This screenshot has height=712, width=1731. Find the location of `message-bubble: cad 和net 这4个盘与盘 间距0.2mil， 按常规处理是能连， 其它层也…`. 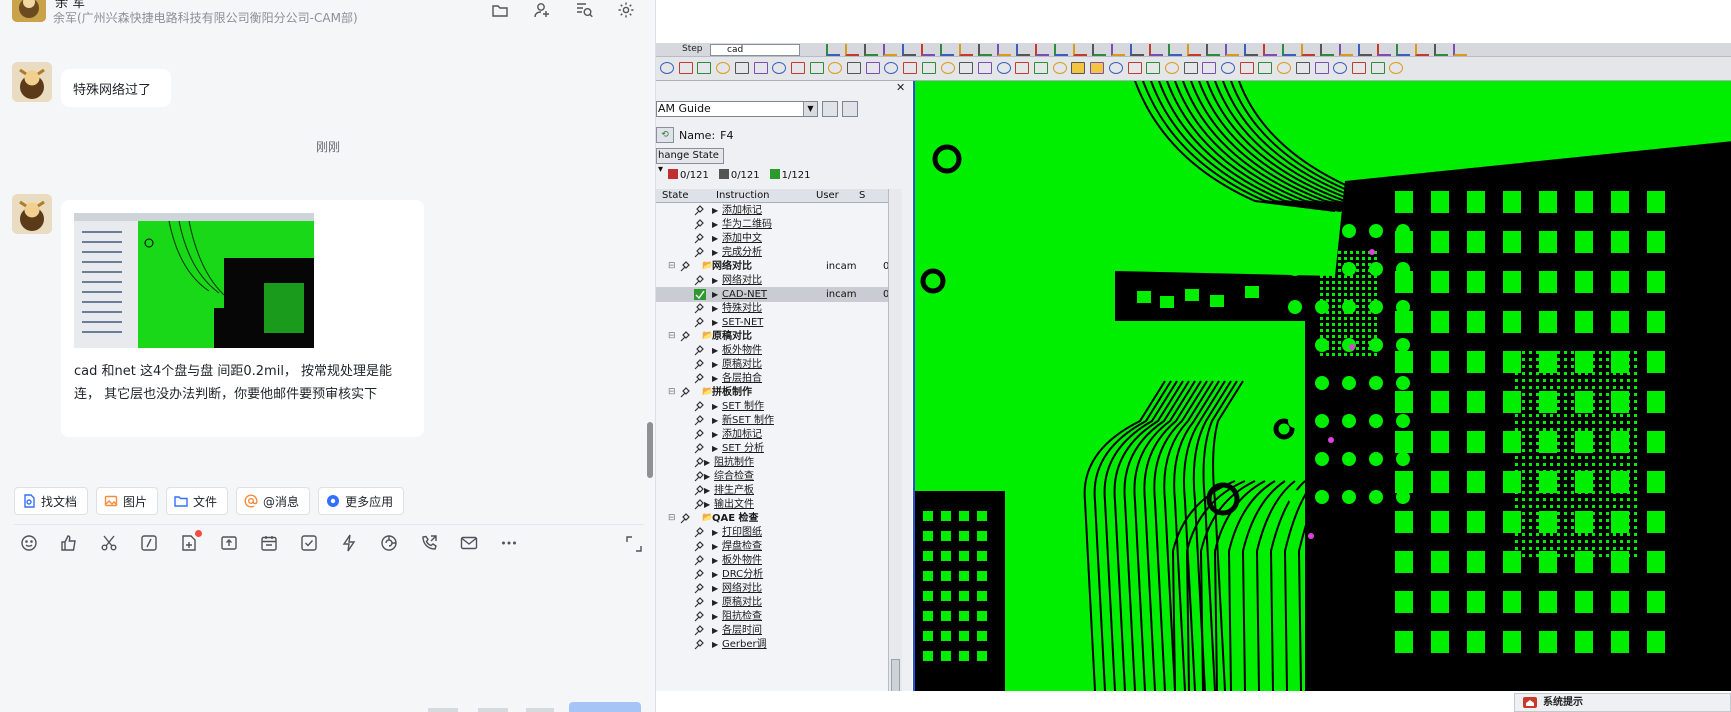

message-bubble: cad 和net 这4个盘与盘 间距0.2mil， 按常规处理是能连， 其它层也… is located at coordinates (242, 318).